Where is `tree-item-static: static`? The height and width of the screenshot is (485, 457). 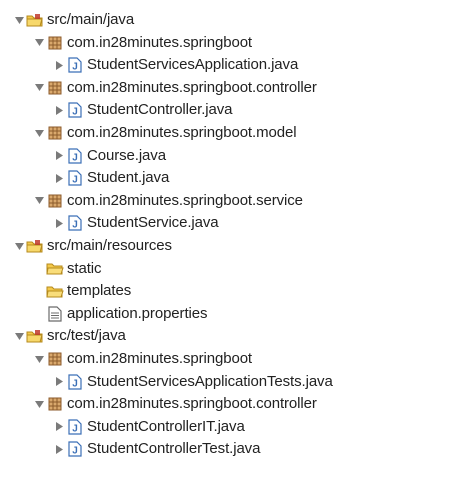
tree-item-static: static is located at coordinates (67, 269).